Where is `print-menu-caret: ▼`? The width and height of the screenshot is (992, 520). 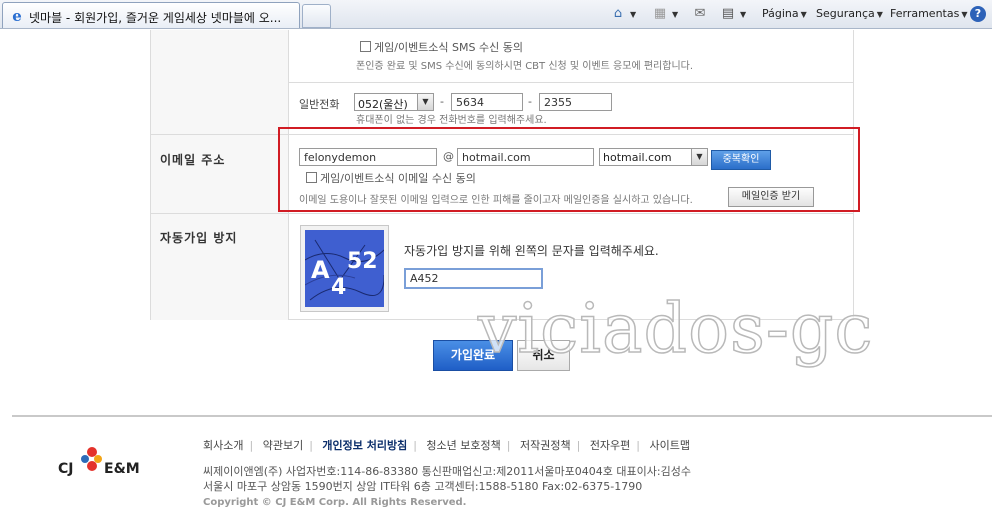
print-menu-caret: ▼ is located at coordinates (742, 15).